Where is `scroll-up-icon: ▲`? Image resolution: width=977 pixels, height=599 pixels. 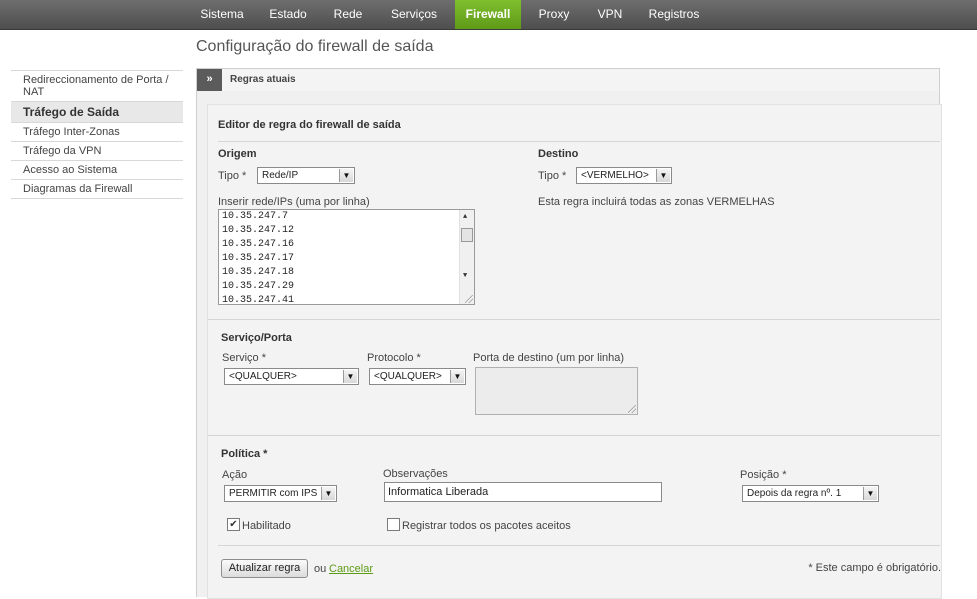 scroll-up-icon: ▲ is located at coordinates (465, 217).